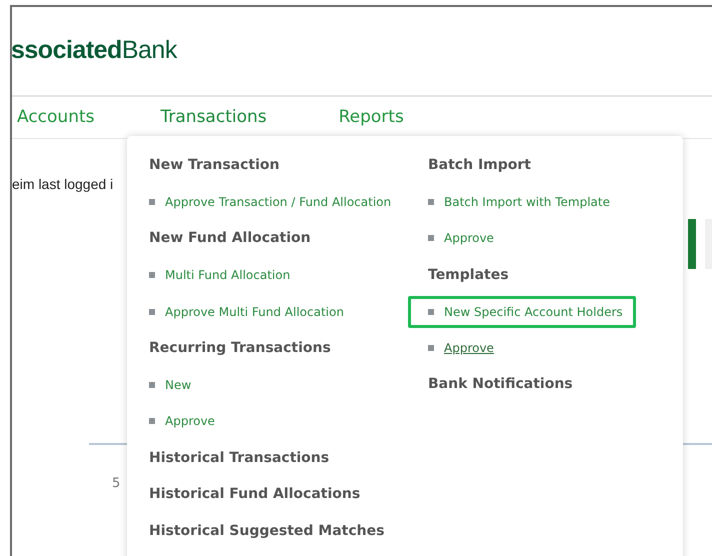 The image size is (712, 556). I want to click on chart-label: 5, so click(116, 484).